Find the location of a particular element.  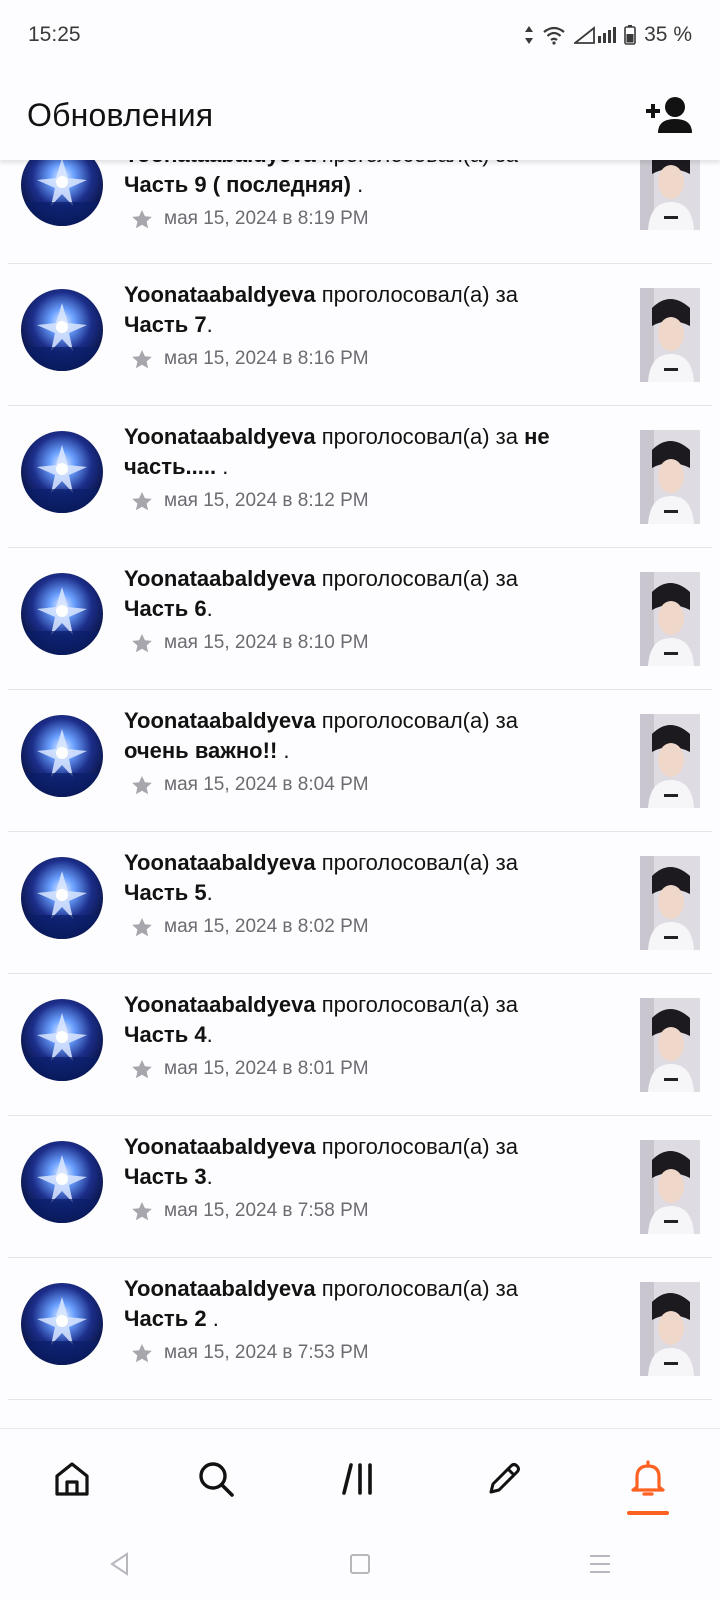

story-link: Часть 3 is located at coordinates (165, 1176).